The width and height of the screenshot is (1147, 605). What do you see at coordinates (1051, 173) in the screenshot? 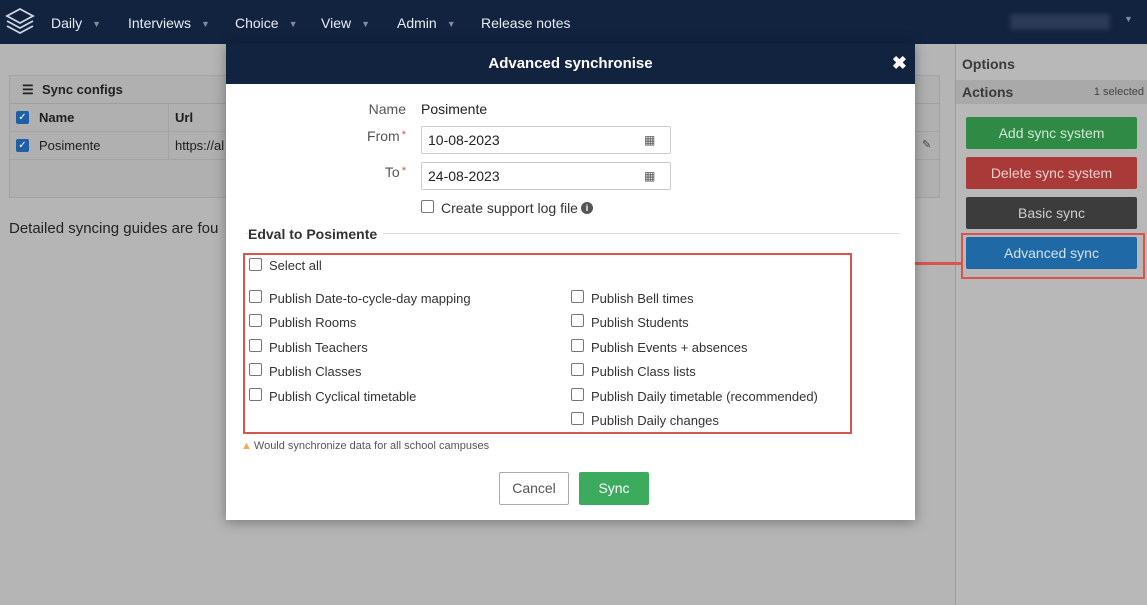
I see `delete-sync-system-button: Delete sync system` at bounding box center [1051, 173].